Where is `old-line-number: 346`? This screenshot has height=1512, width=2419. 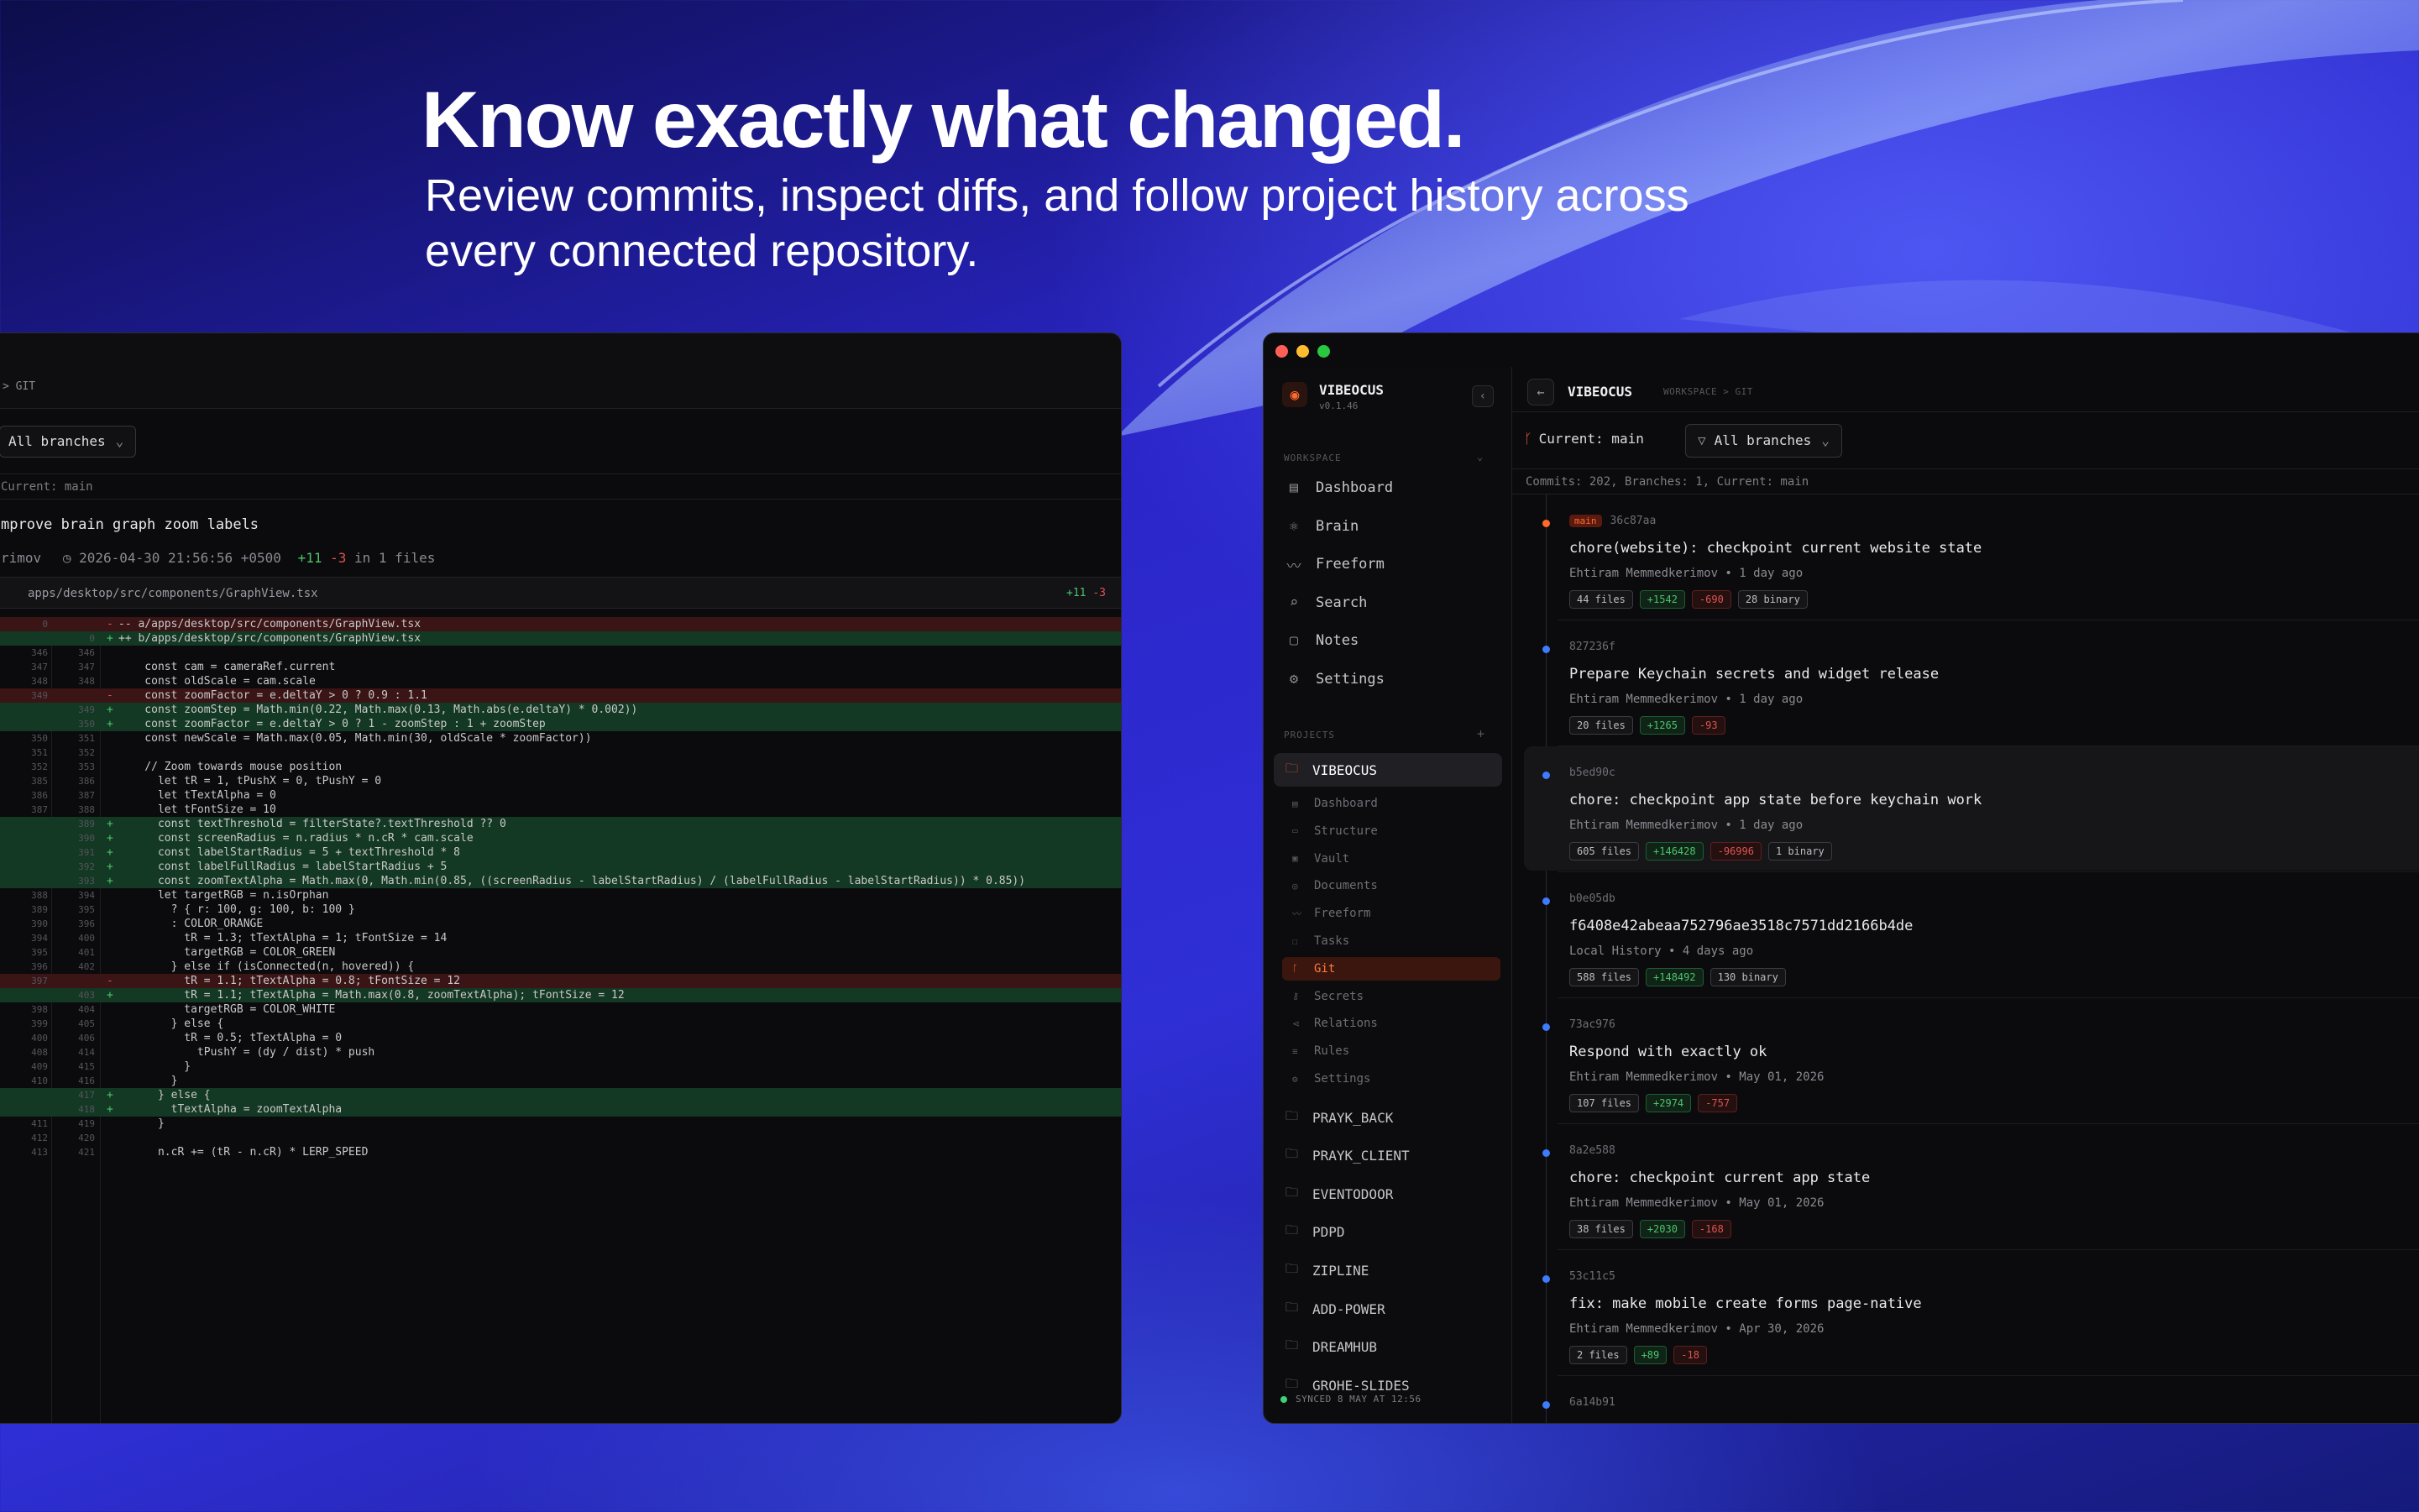 old-line-number: 346 is located at coordinates (39, 652).